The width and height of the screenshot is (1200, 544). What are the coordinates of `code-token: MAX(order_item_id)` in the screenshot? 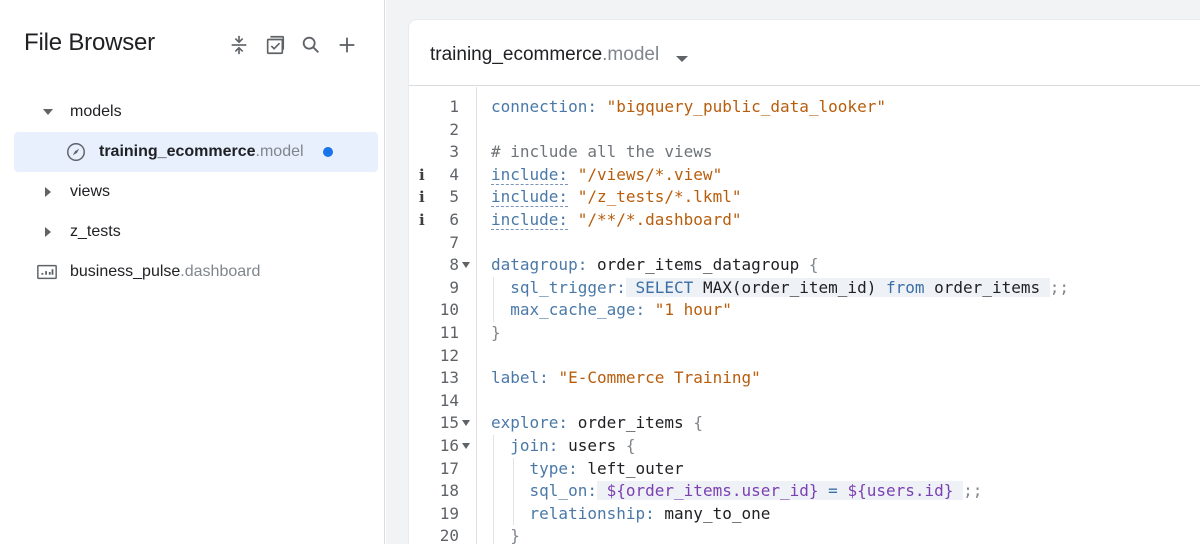 It's located at (789, 287).